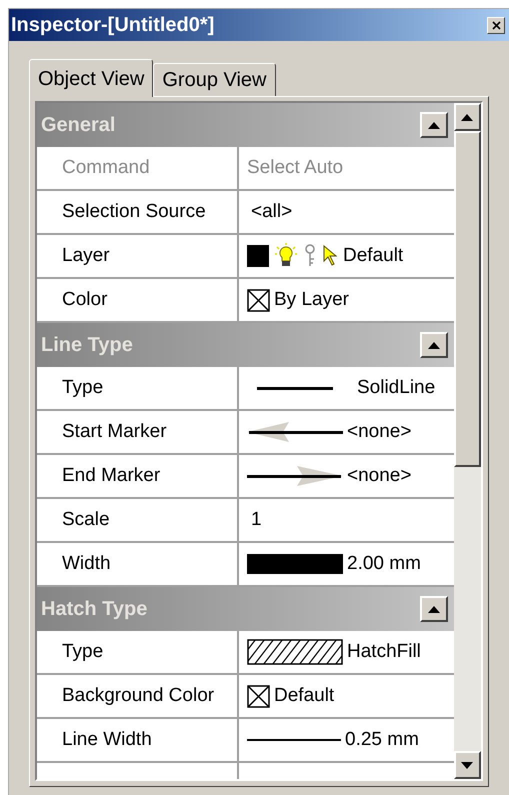  I want to click on down-arrow-icon, so click(467, 765).